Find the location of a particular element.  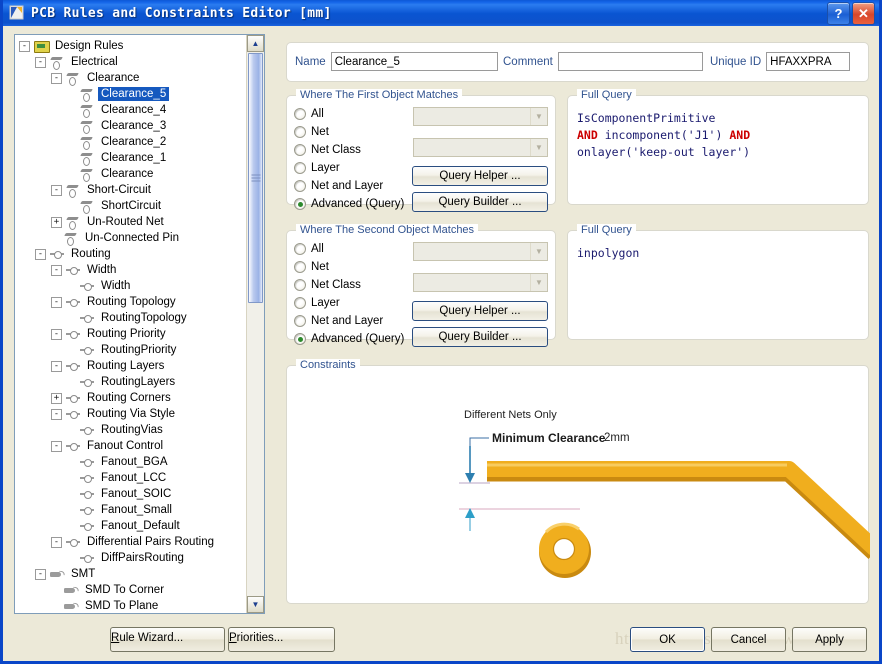

second-object-radio-net: Net is located at coordinates (349, 267).